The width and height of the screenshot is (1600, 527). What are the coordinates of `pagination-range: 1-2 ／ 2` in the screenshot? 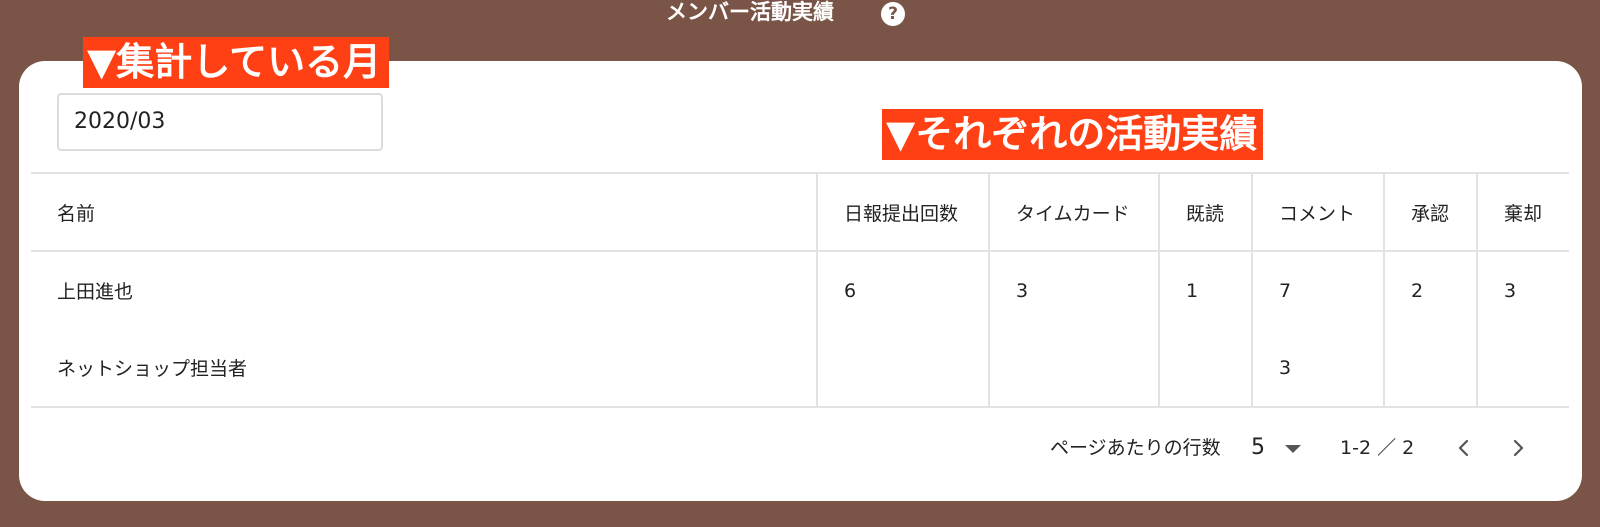 It's located at (1377, 448).